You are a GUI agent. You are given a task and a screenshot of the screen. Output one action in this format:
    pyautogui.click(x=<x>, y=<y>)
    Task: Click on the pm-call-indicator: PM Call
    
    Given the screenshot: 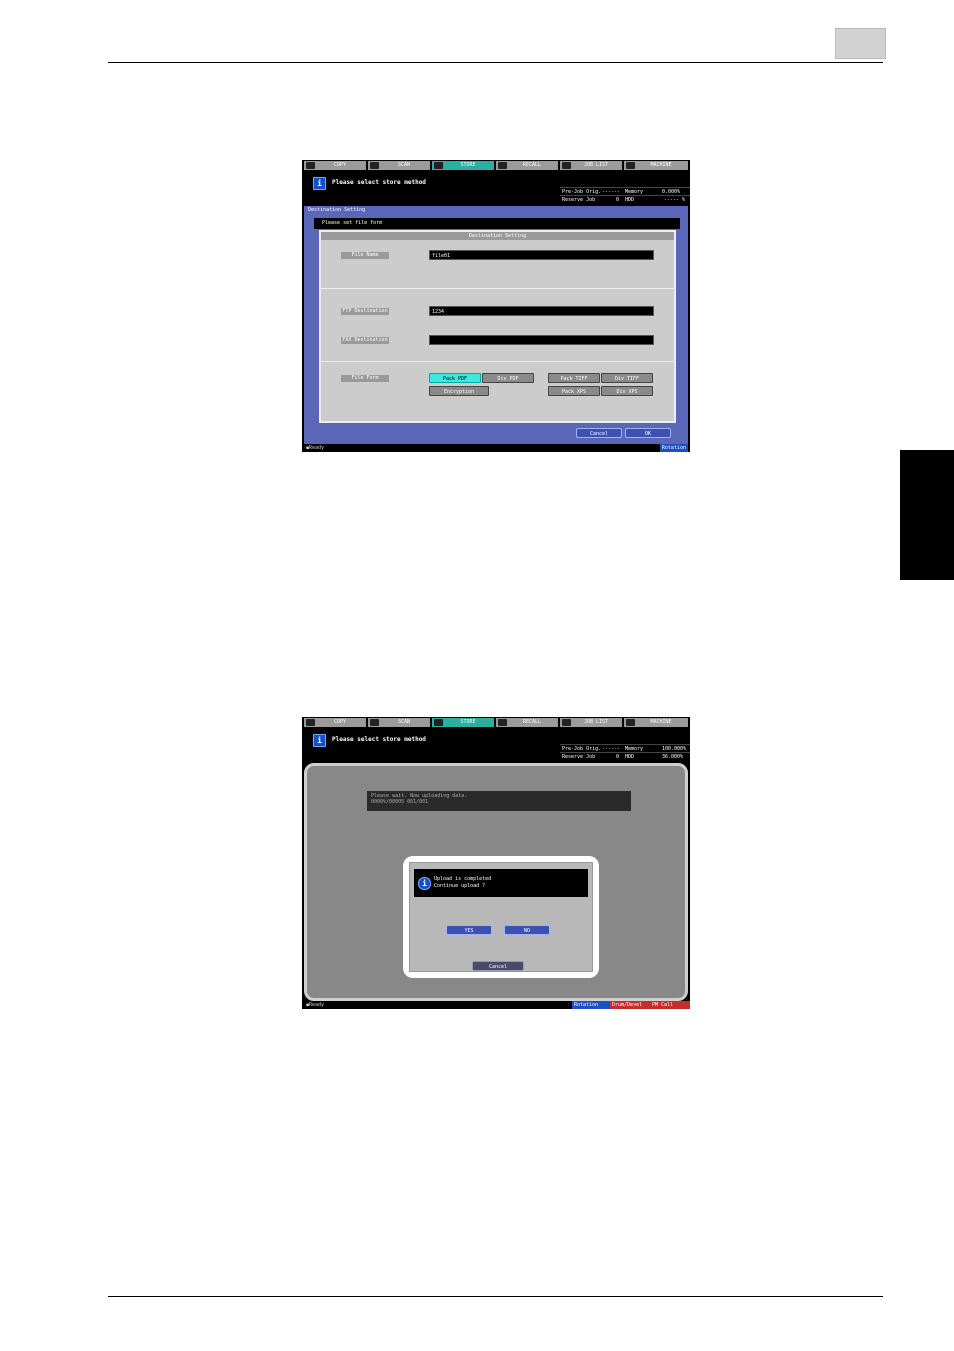 What is the action you would take?
    pyautogui.click(x=670, y=1005)
    